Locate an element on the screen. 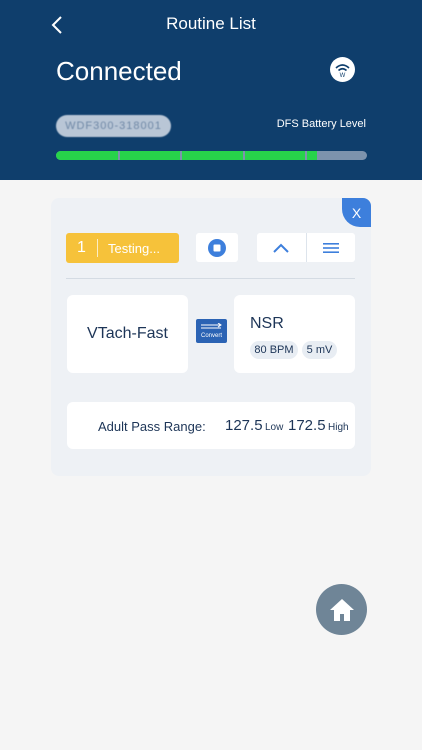 Image resolution: width=422 pixels, height=750 pixels. pass-range-label: Adult Pass Range: is located at coordinates (152, 426).